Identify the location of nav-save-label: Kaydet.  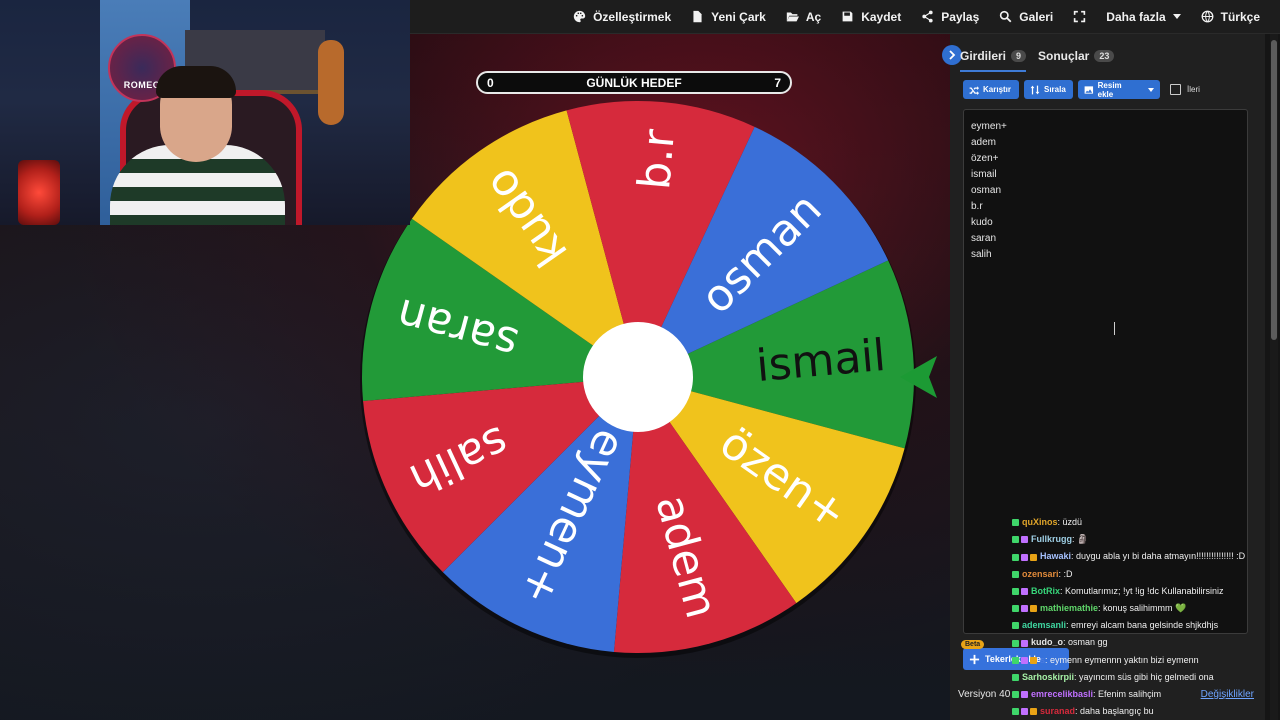
(881, 16).